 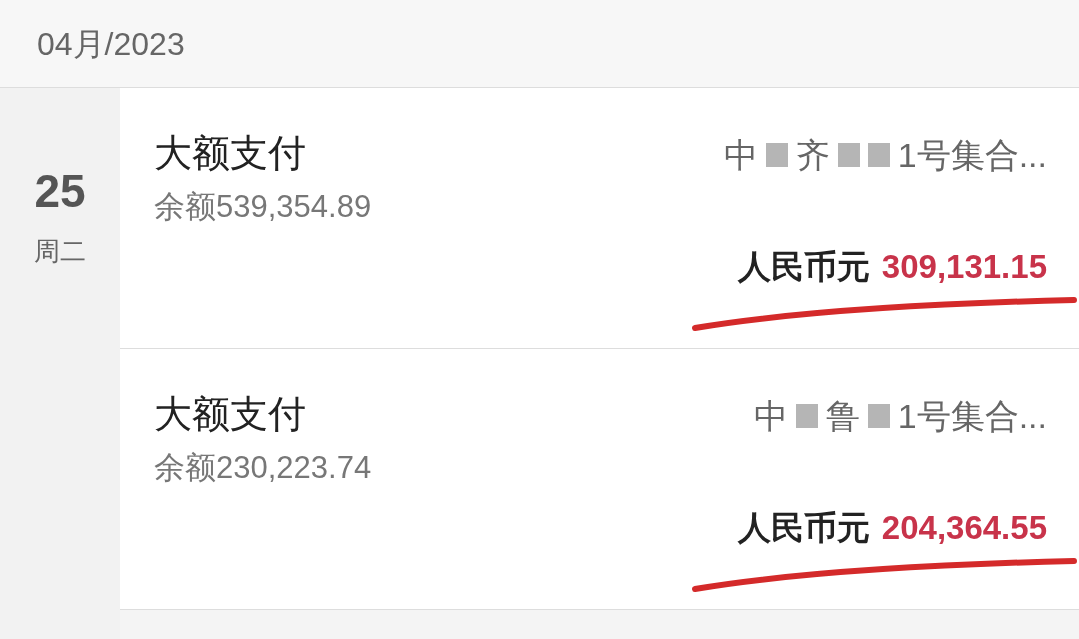 I want to click on counterparty-text: 鲁, so click(x=842, y=416).